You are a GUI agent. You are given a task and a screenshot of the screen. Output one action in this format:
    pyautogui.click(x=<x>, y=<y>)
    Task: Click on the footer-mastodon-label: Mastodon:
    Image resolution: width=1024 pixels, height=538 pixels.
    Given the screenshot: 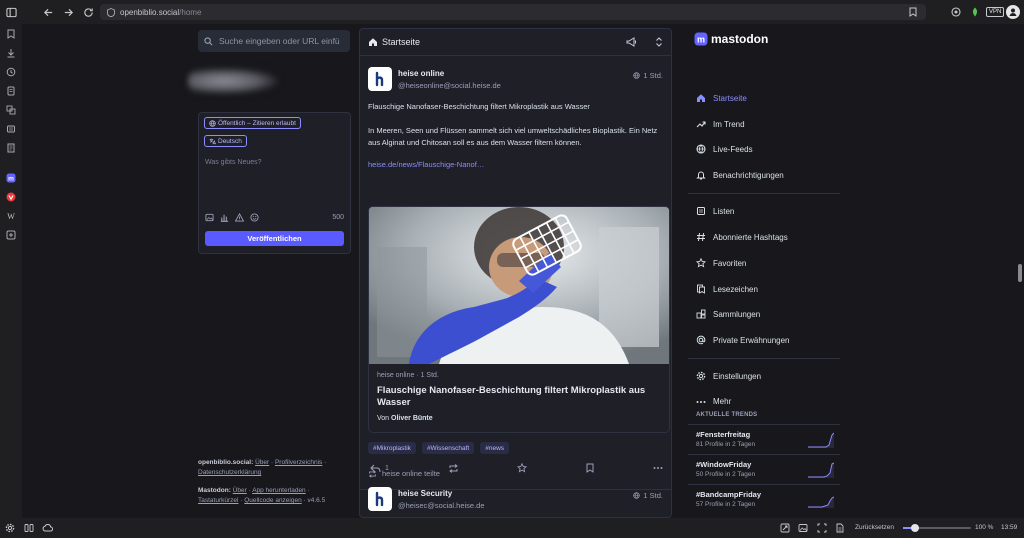 What is the action you would take?
    pyautogui.click(x=214, y=490)
    